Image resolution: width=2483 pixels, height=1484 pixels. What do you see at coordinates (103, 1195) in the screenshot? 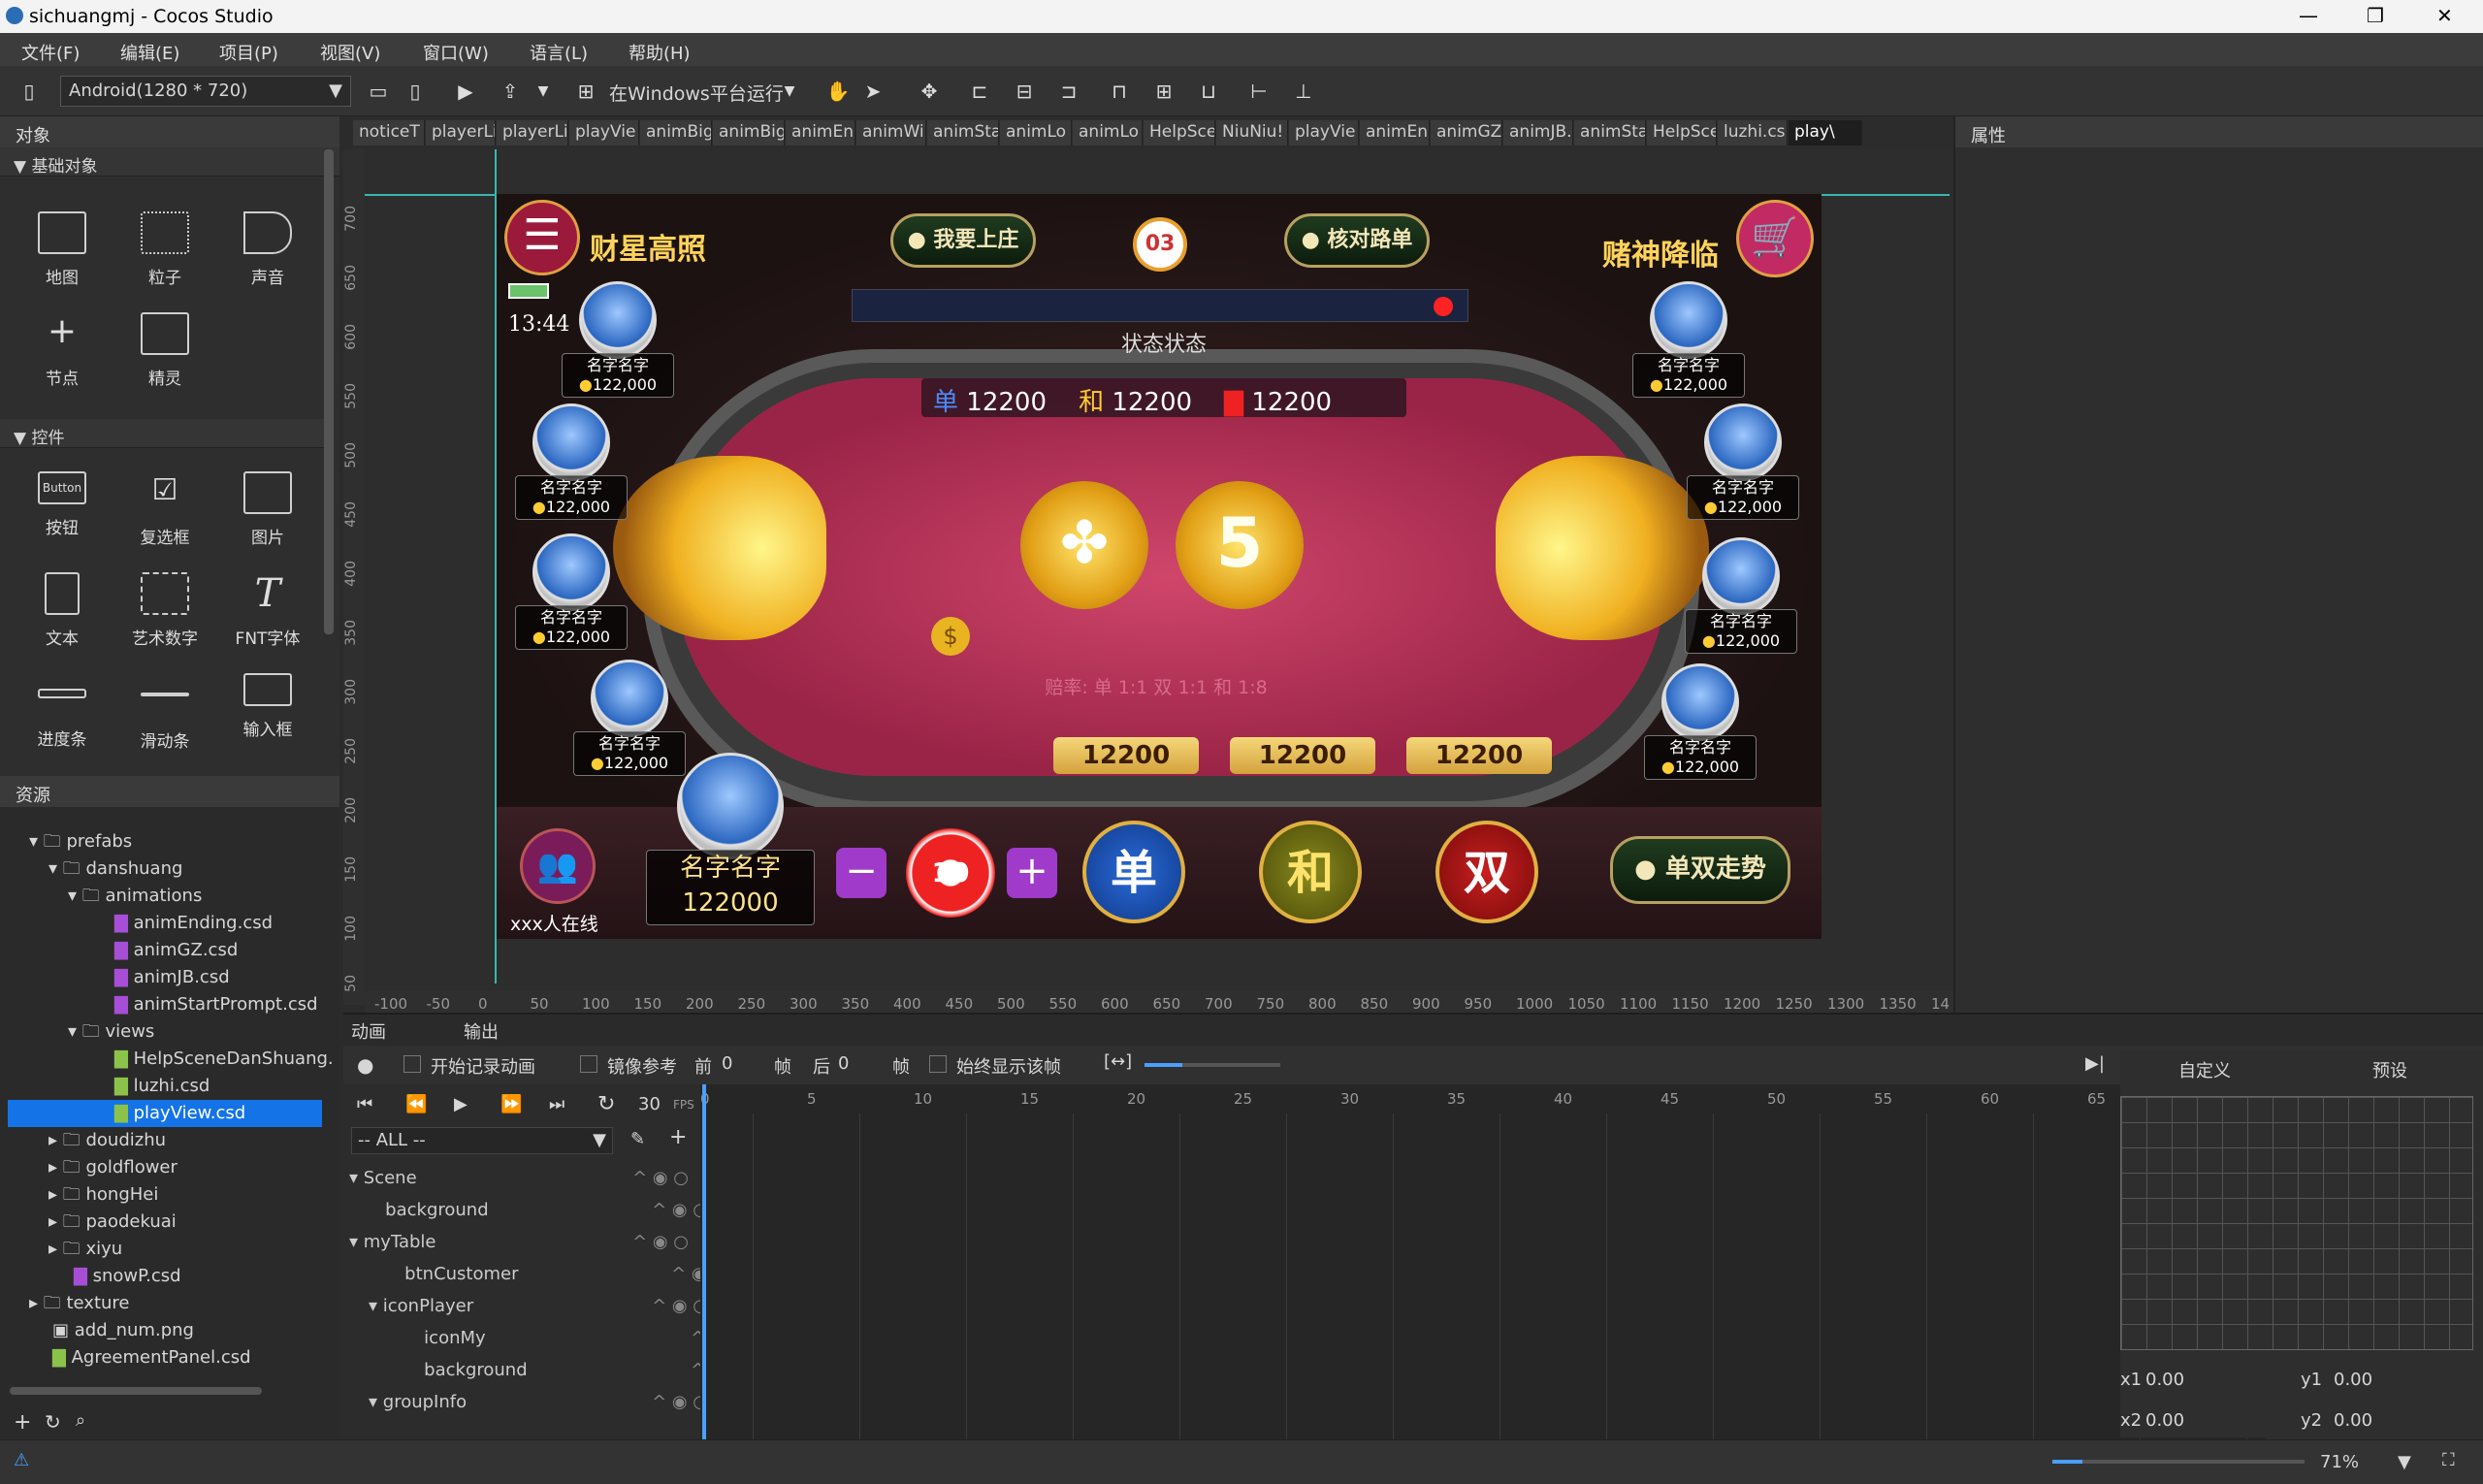
I see `tree-folder: ▸ 🗀 hongHei` at bounding box center [103, 1195].